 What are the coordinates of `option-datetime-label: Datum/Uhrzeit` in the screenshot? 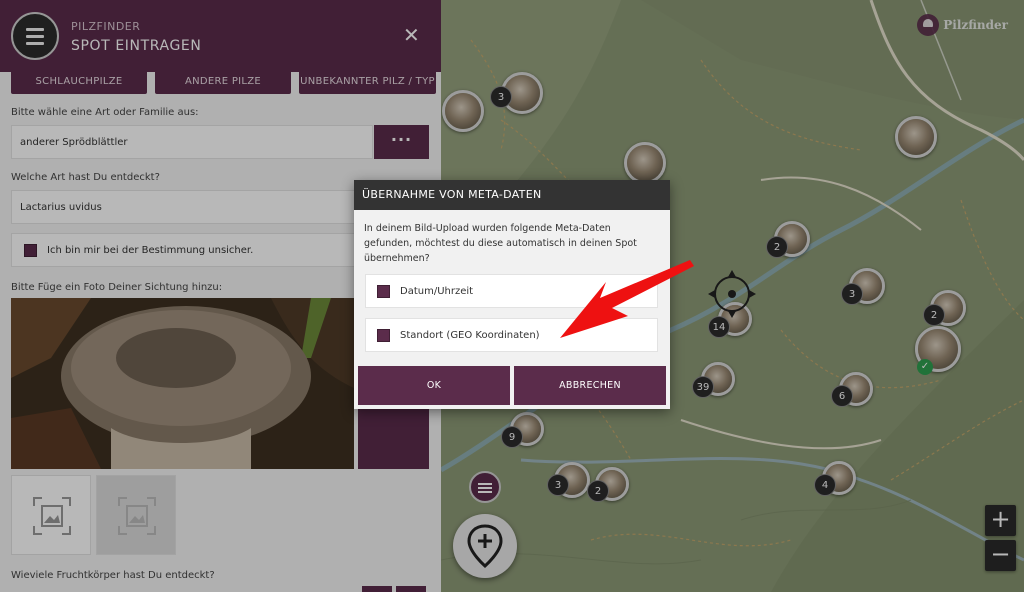 It's located at (437, 291).